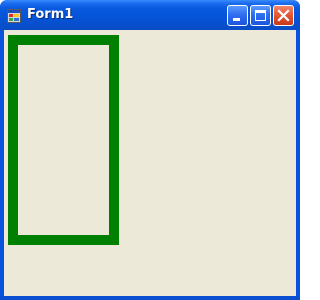  Describe the element at coordinates (236, 19) in the screenshot. I see `minimize-icon` at that location.